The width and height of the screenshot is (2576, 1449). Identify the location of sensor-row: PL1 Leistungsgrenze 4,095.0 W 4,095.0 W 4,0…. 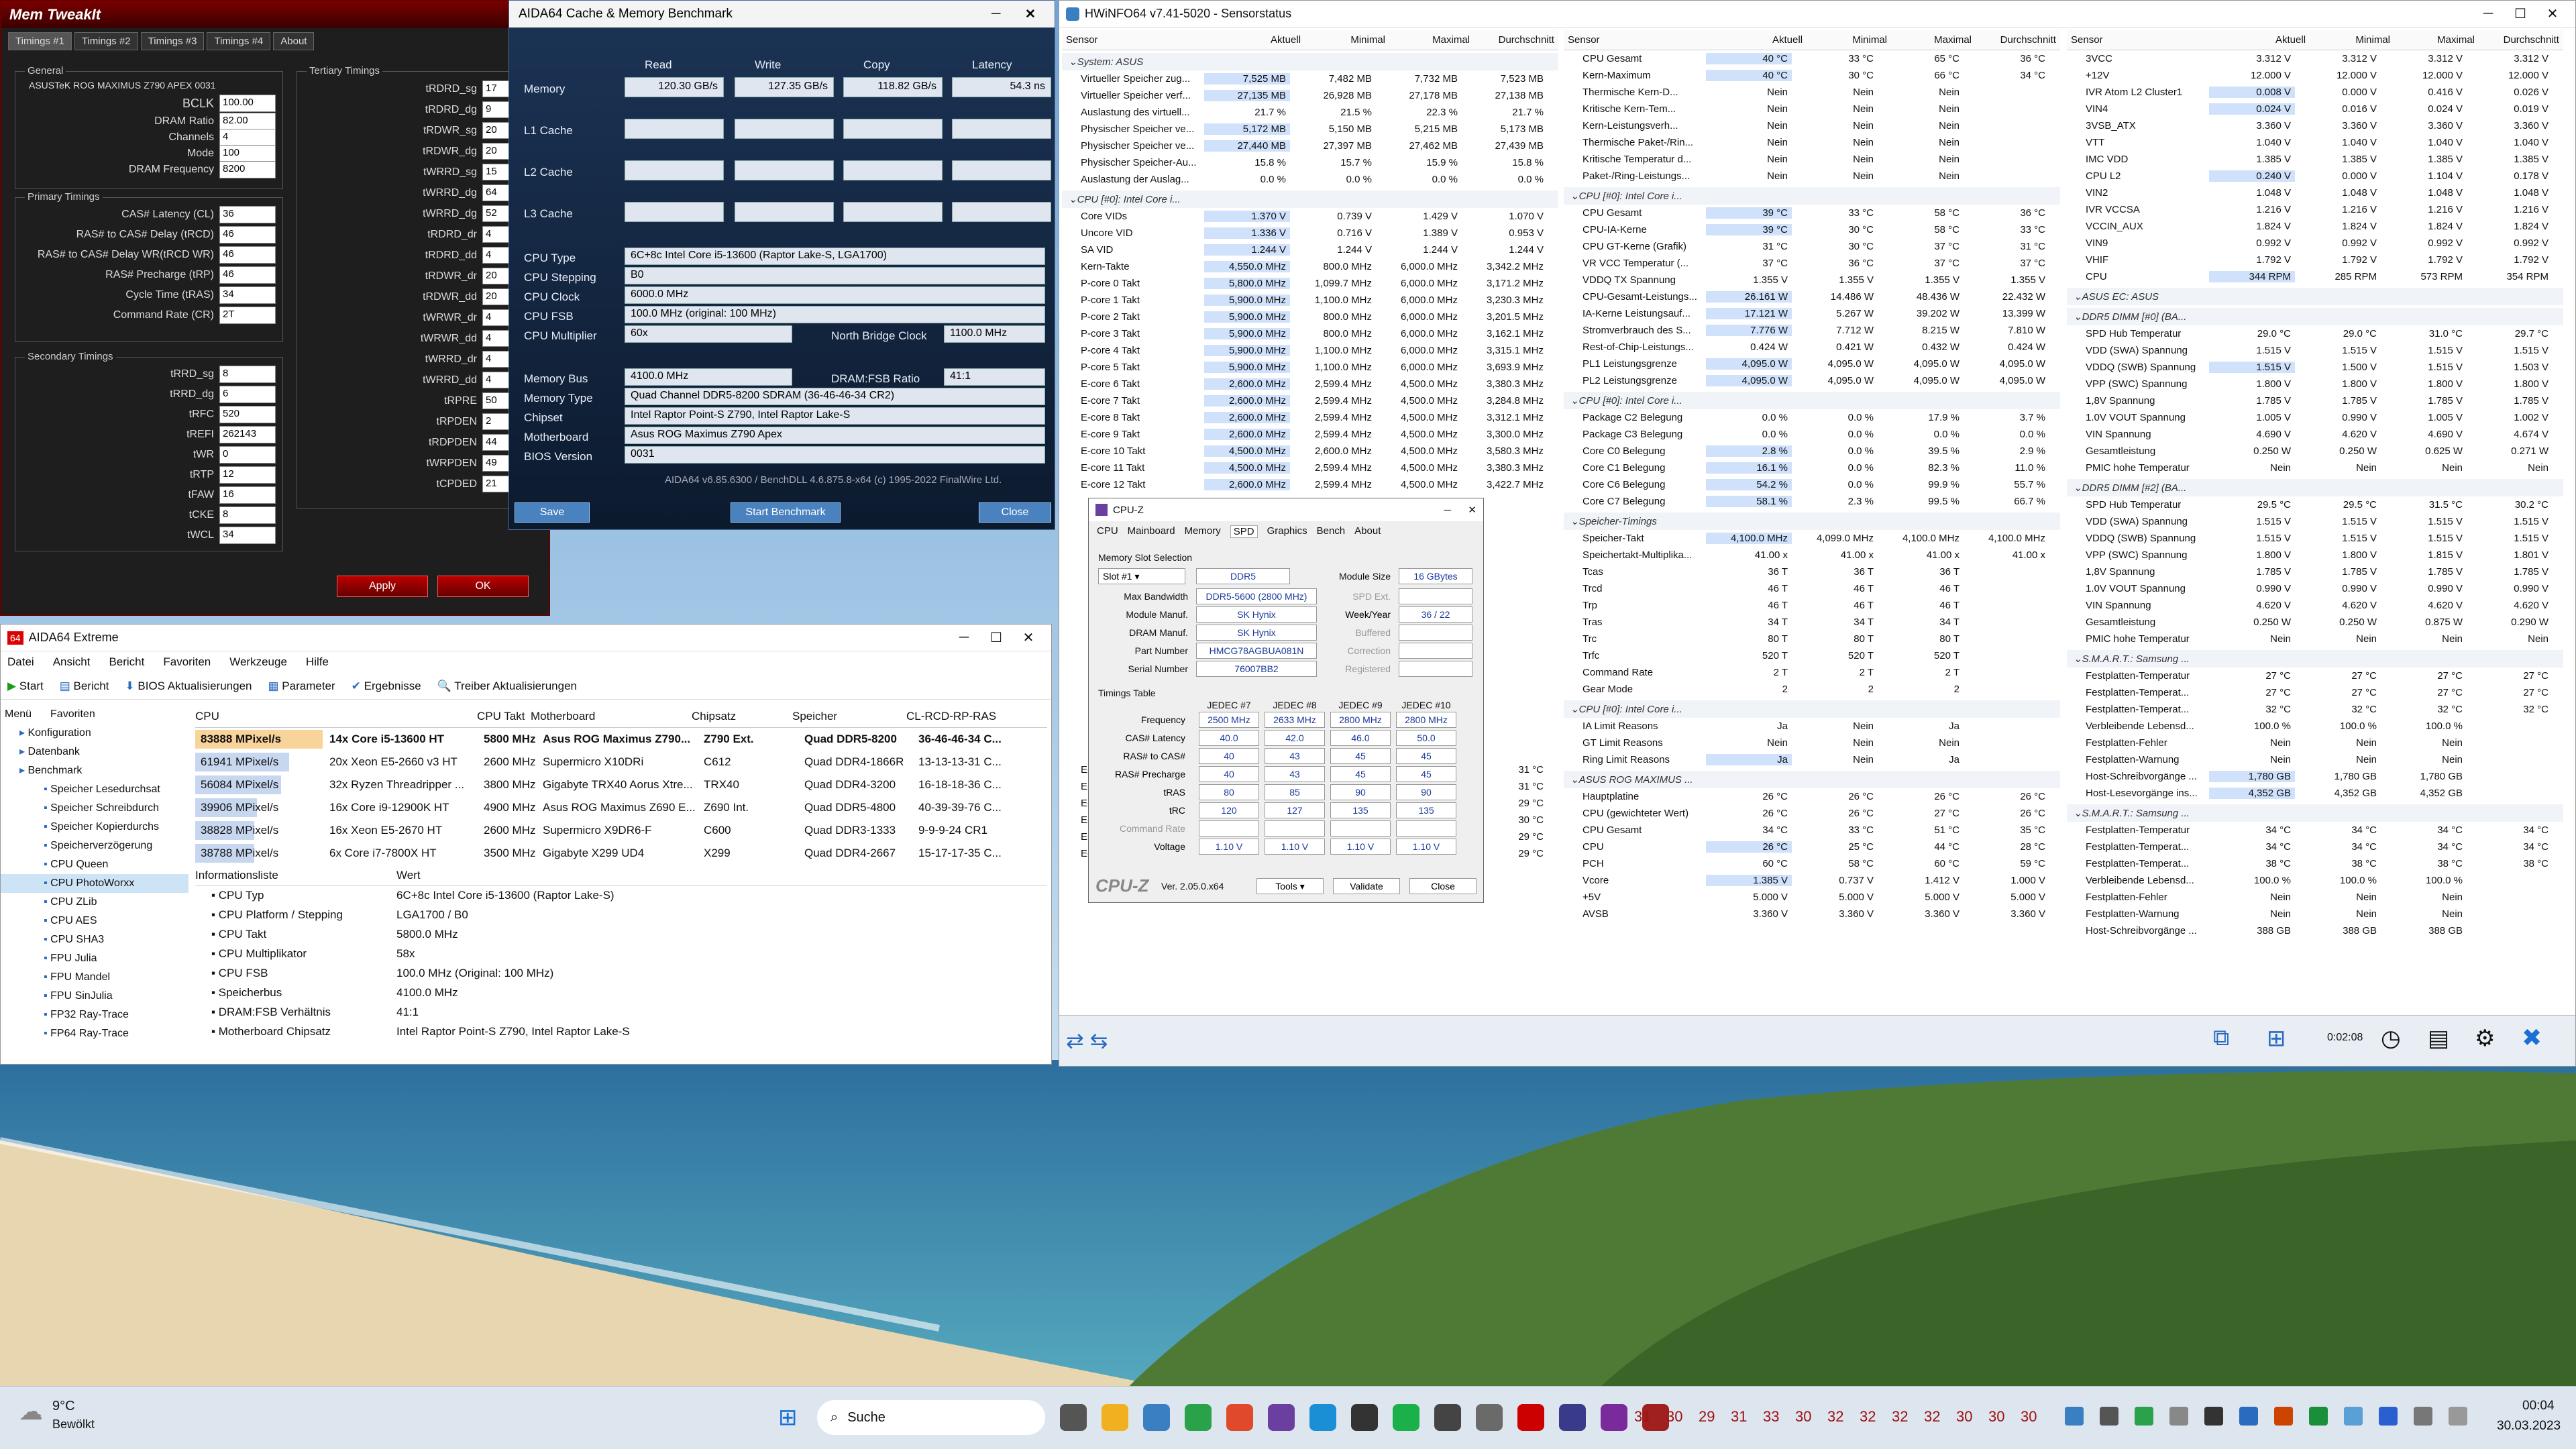
(1812, 364).